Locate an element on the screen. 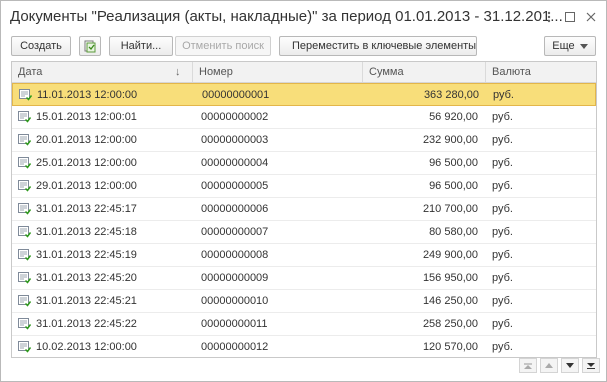 This screenshot has height=382, width=607. scroll-bottom-button is located at coordinates (591, 365).